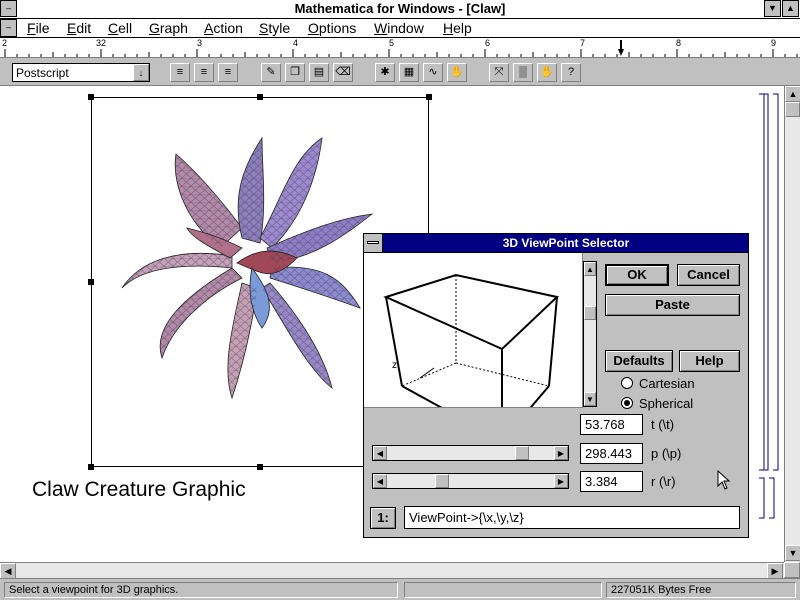  I want to click on dropdown-arrow-icon: ↓, so click(141, 72).